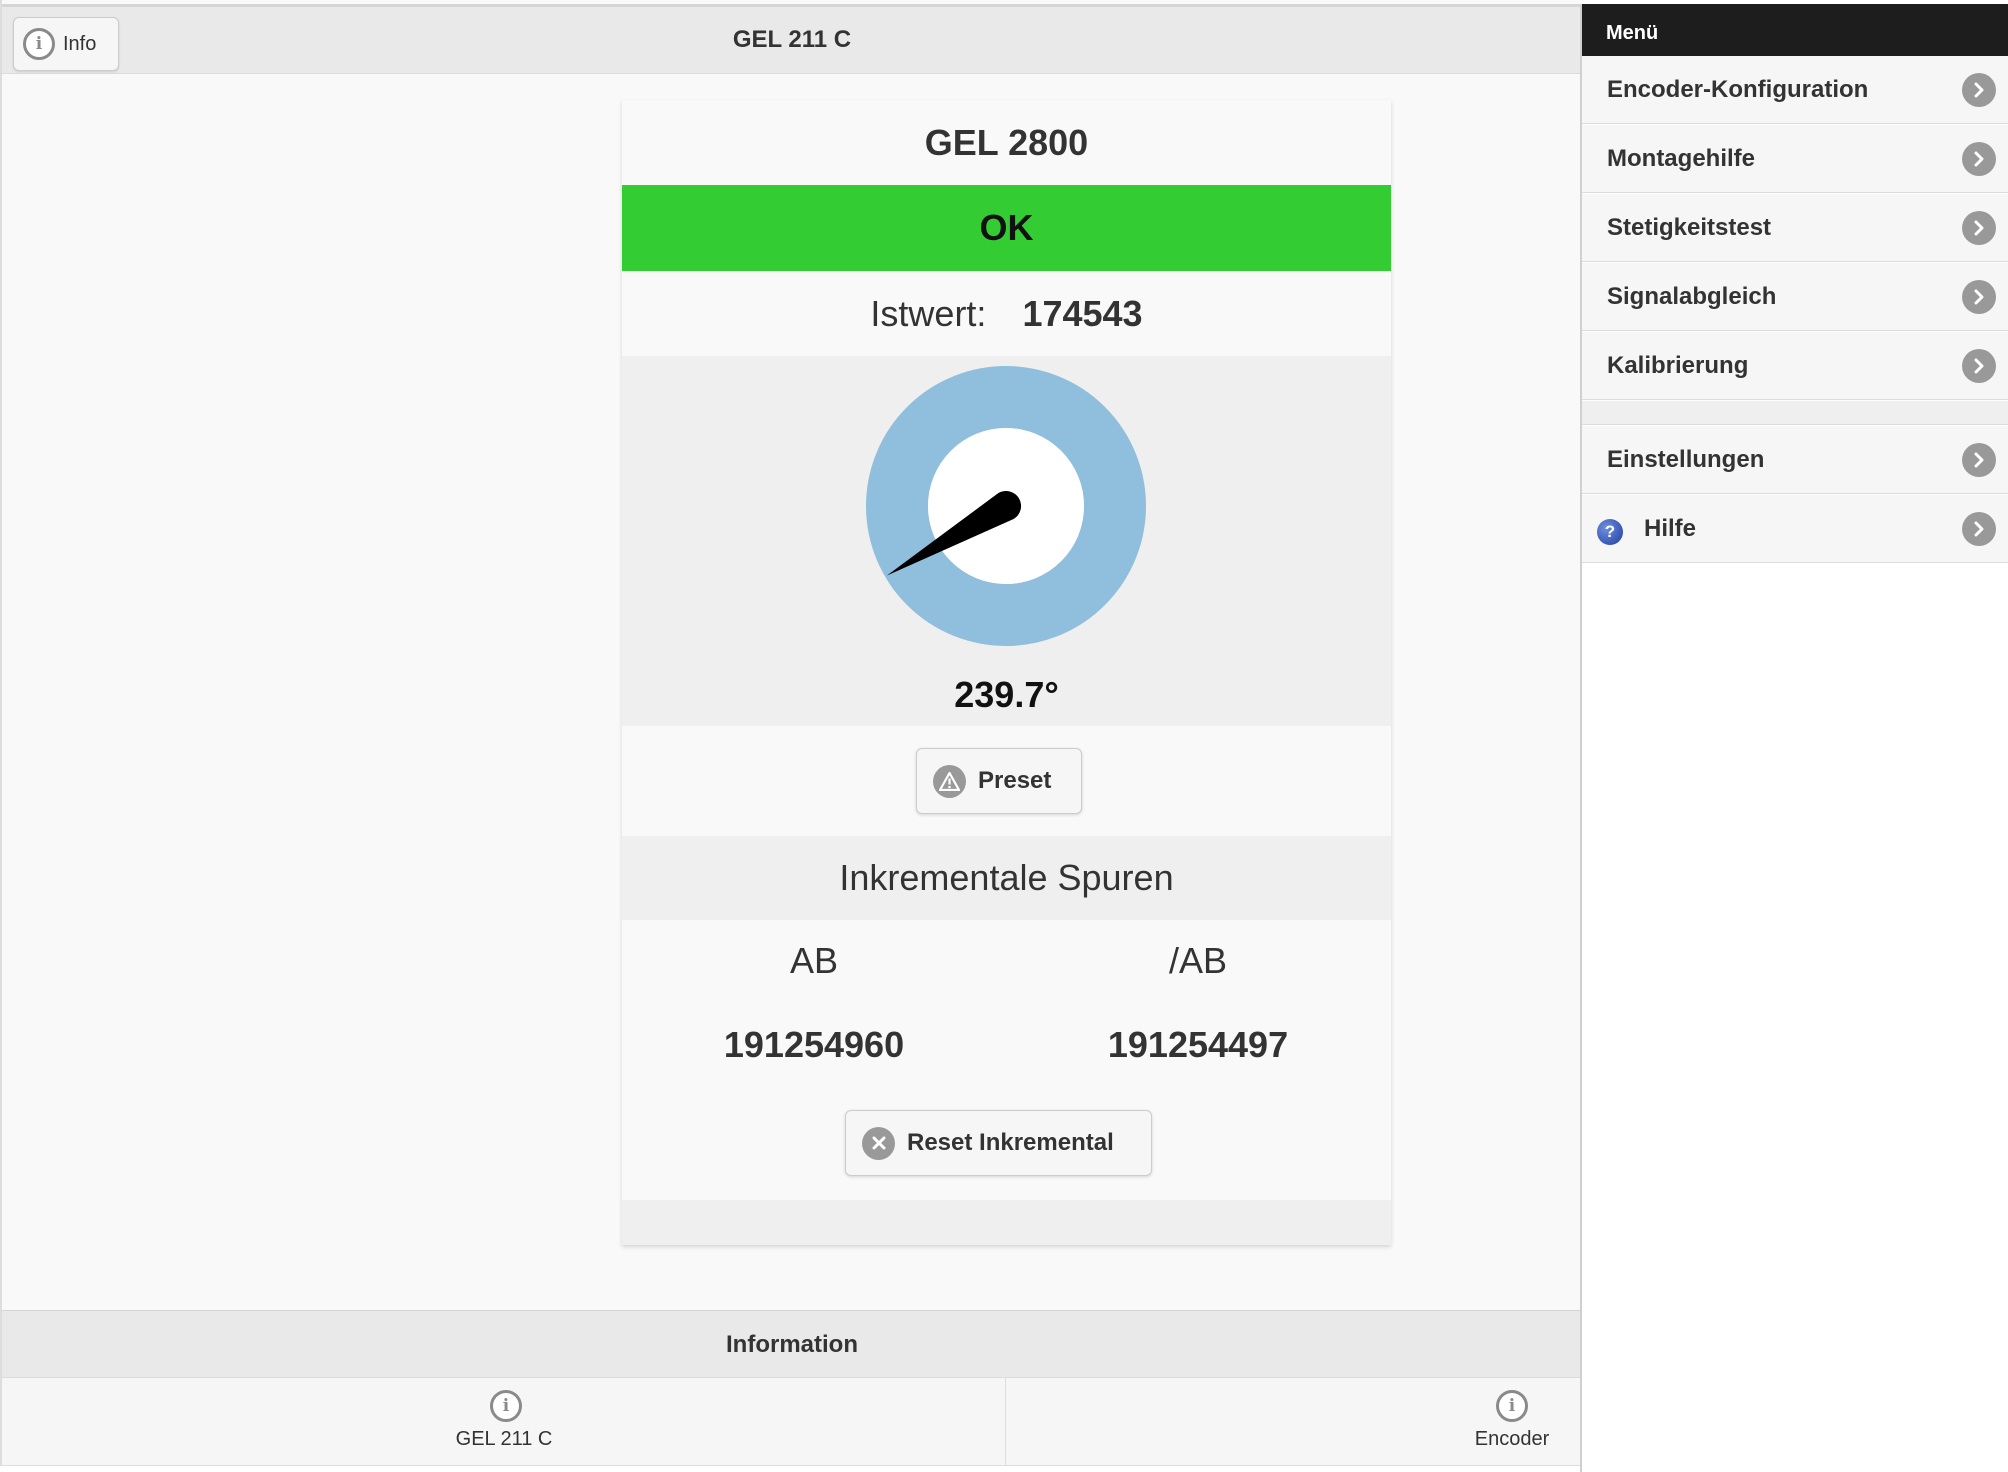 The image size is (2008, 1472). Describe the element at coordinates (1689, 227) in the screenshot. I see `menu-item-label: Stetigkeitstest` at that location.